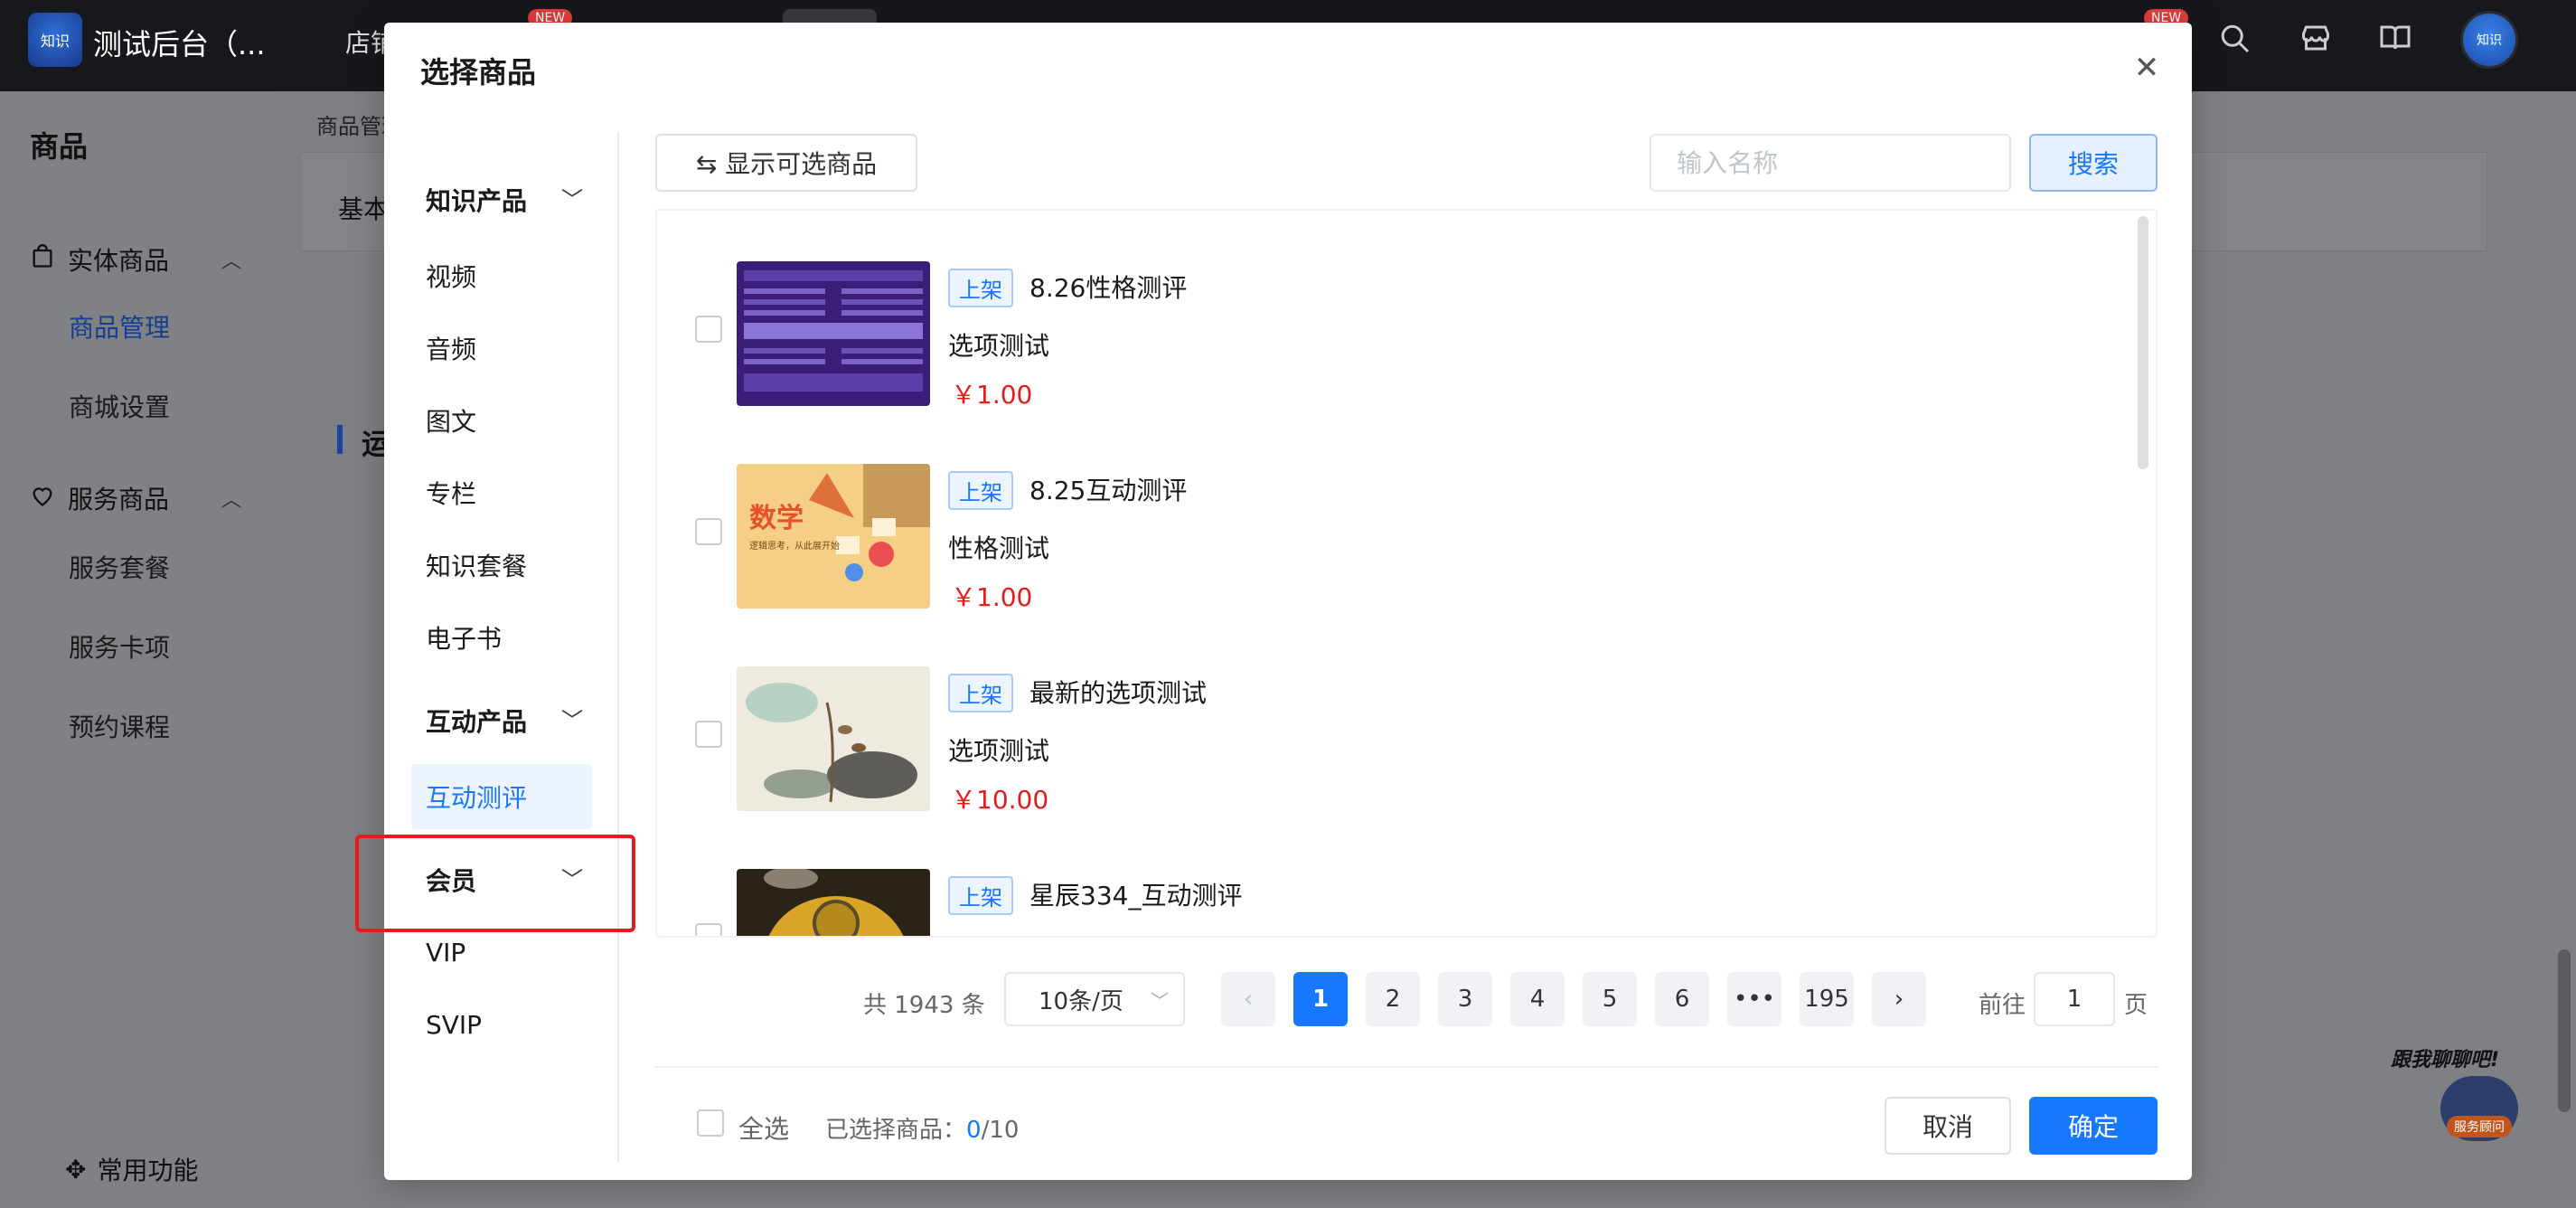  What do you see at coordinates (507, 880) in the screenshot?
I see `category-group-member: 会员 ﹀` at bounding box center [507, 880].